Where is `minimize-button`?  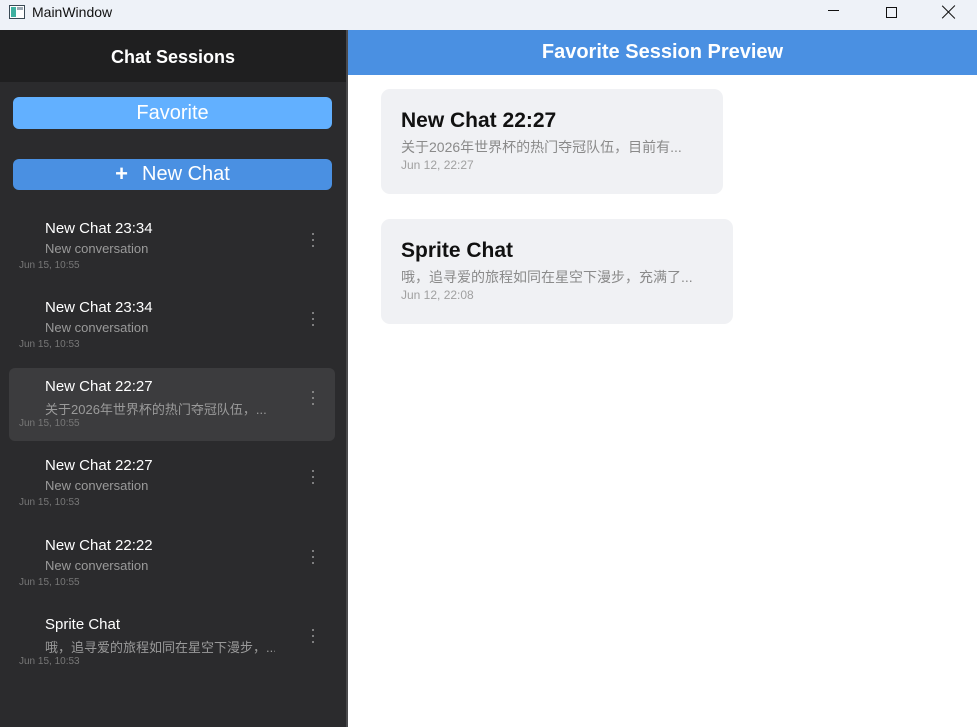 minimize-button is located at coordinates (833, 15).